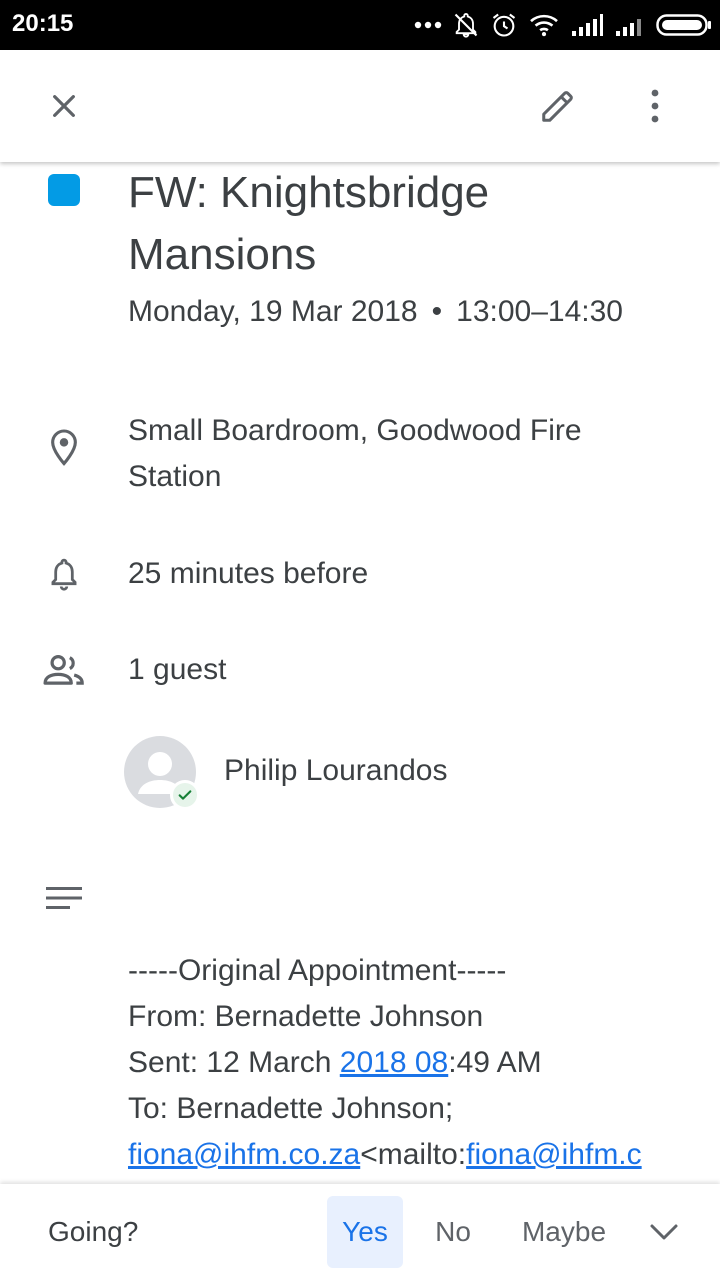  I want to click on event-datetime: Monday, 19 Mar 2018 • 13:00–14:30, so click(375, 312).